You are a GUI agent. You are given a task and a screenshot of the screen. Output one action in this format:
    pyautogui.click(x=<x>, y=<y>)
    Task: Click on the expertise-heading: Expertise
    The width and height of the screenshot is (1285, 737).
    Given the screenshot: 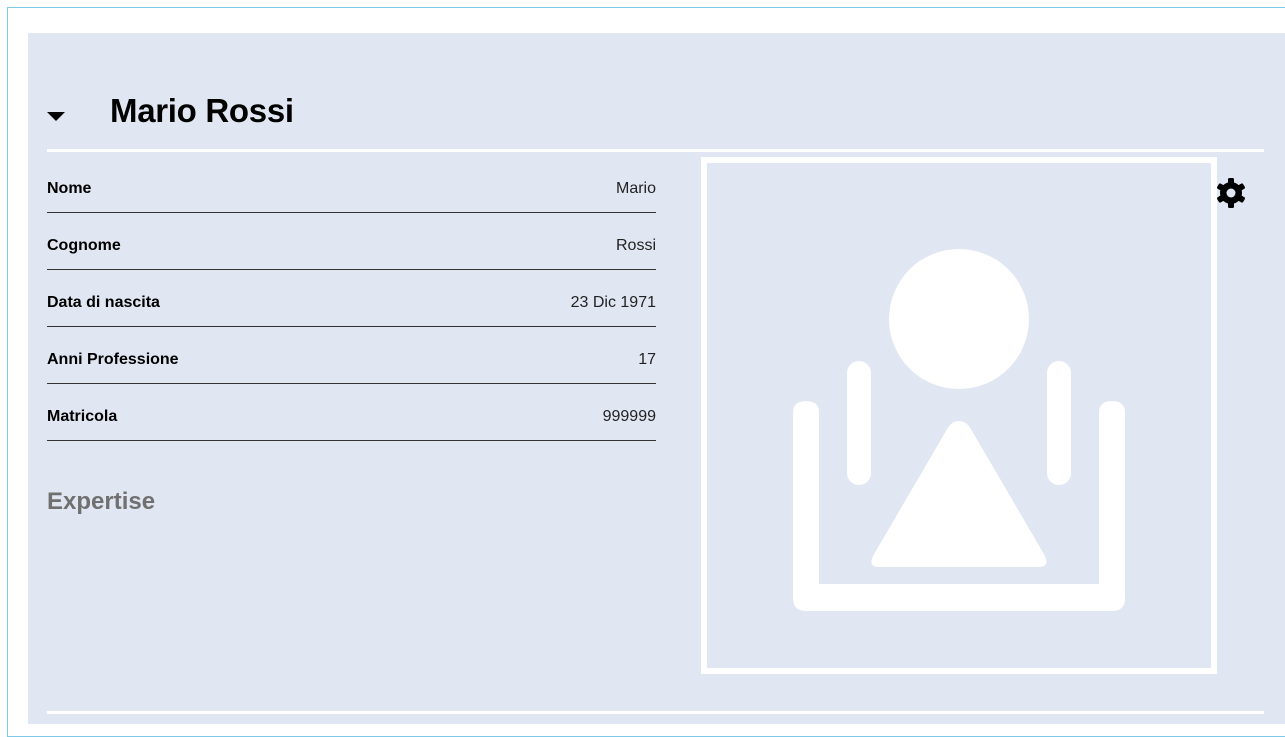 What is the action you would take?
    pyautogui.click(x=101, y=501)
    